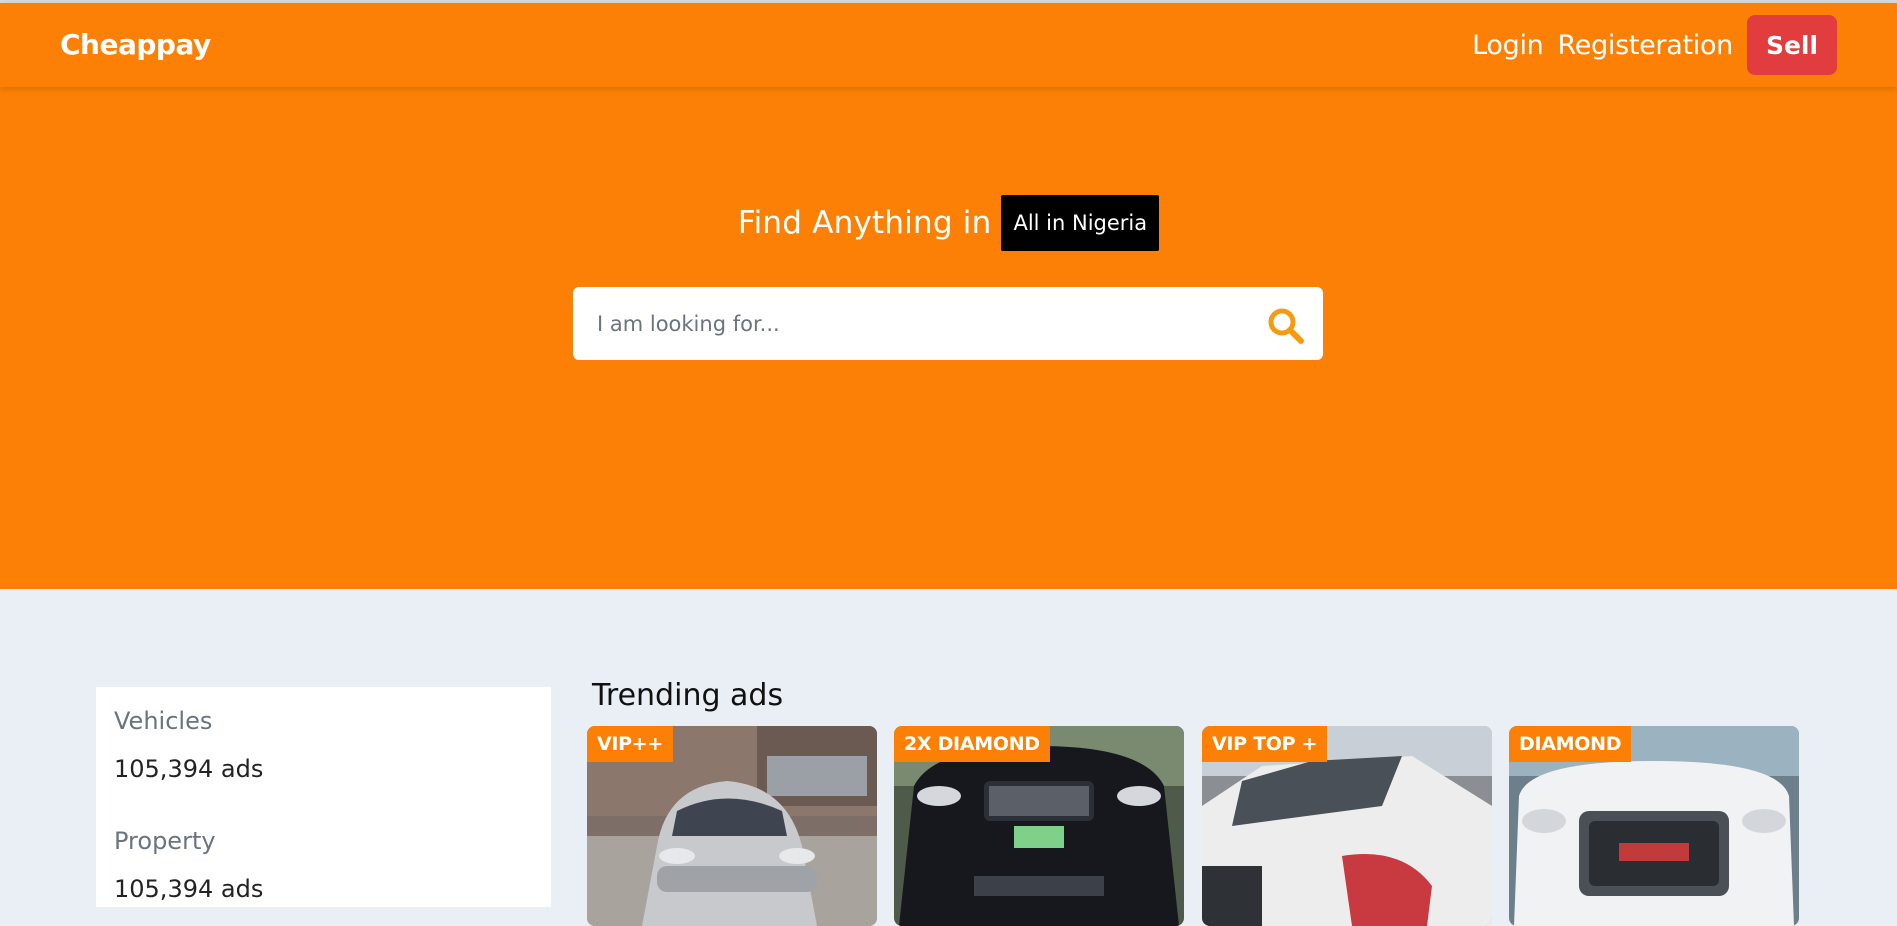 This screenshot has width=1897, height=926. What do you see at coordinates (1286, 326) in the screenshot?
I see `search-icon` at bounding box center [1286, 326].